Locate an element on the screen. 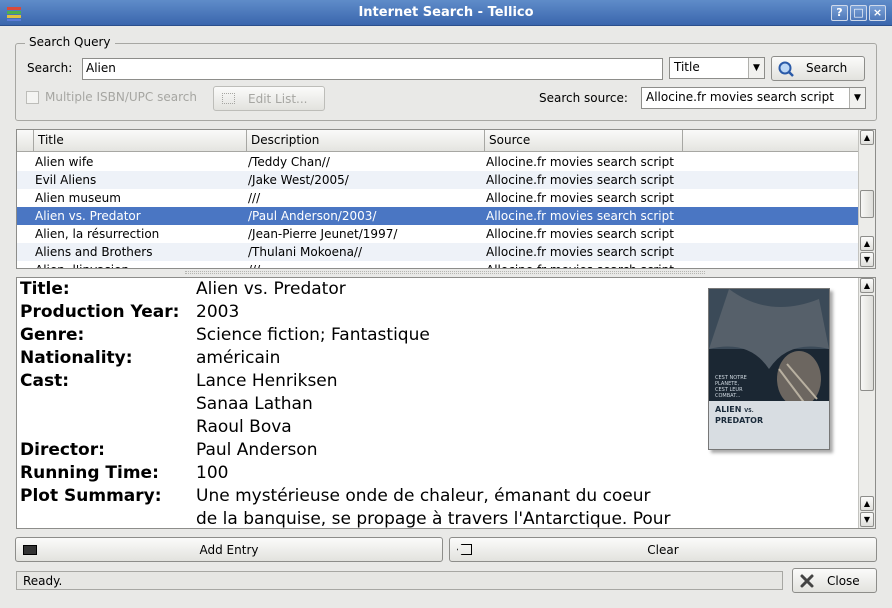 This screenshot has width=892, height=608. results-scroll-thumb is located at coordinates (867, 204).